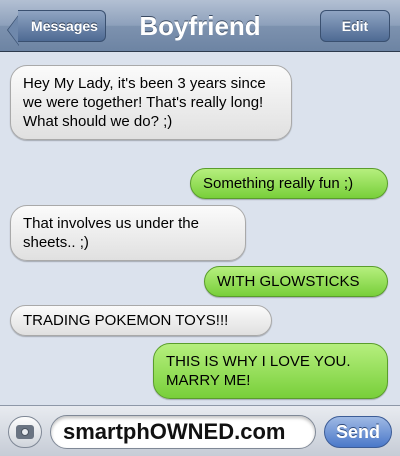  Describe the element at coordinates (62, 26) in the screenshot. I see `messages-back-button: Messages` at that location.